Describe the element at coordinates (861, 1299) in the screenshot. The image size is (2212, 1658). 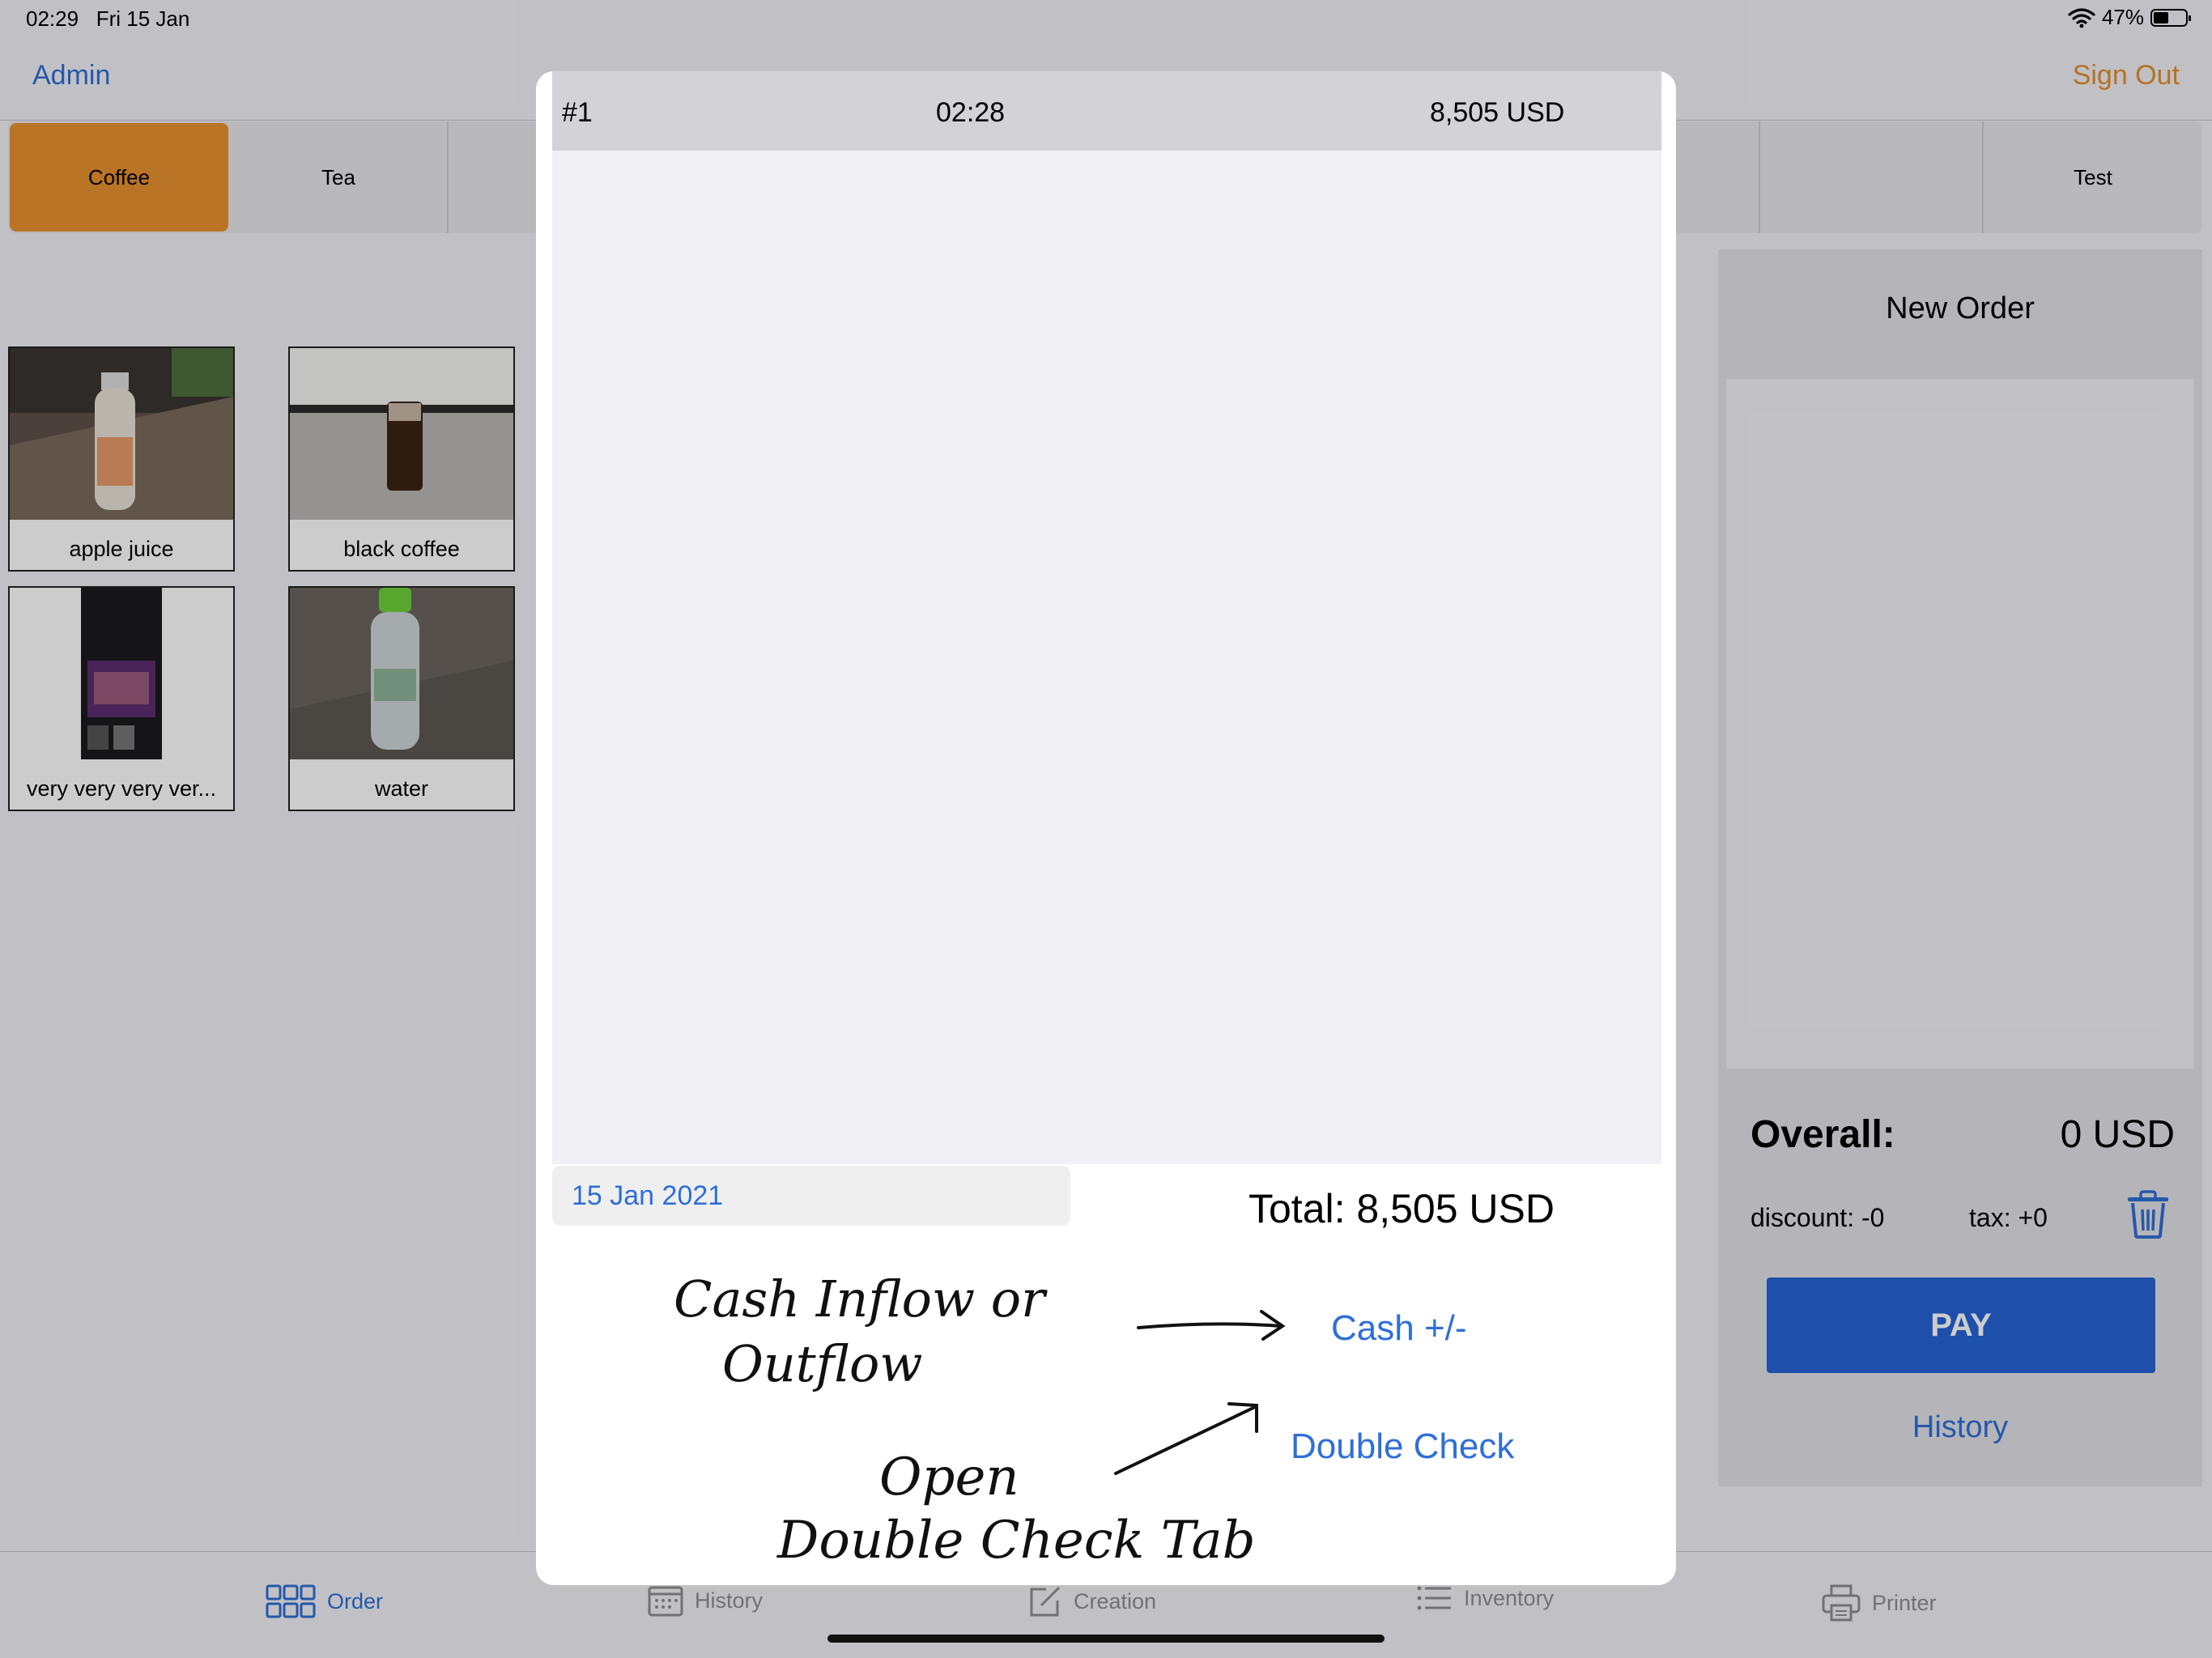
I see `annotation-cash-line1: Cash Inflow or` at that location.